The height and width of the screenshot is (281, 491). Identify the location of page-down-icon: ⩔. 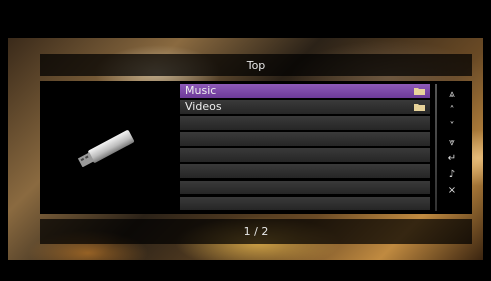
(452, 143).